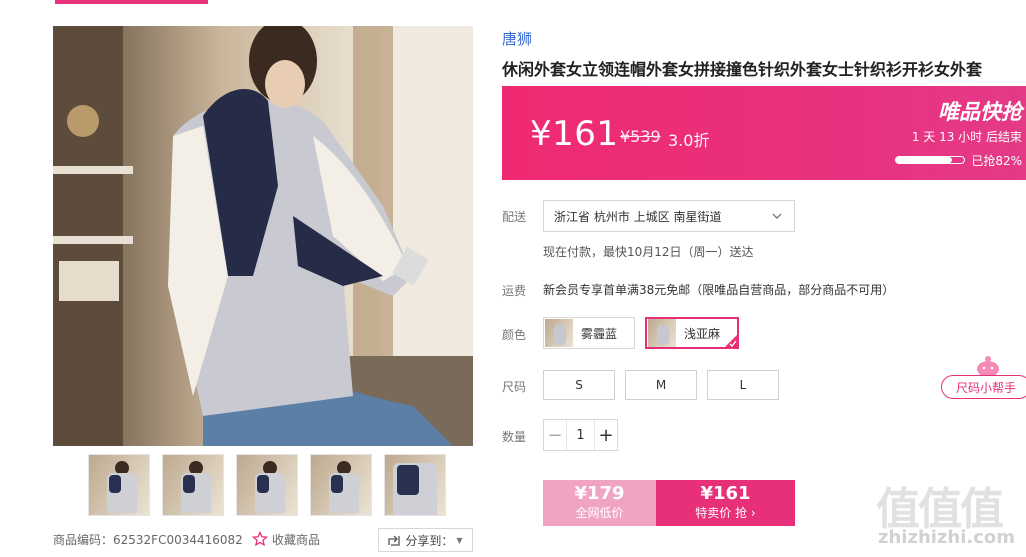 This screenshot has height=557, width=1026. Describe the element at coordinates (983, 387) in the screenshot. I see `size-helper-button: 尺码小帮手` at that location.